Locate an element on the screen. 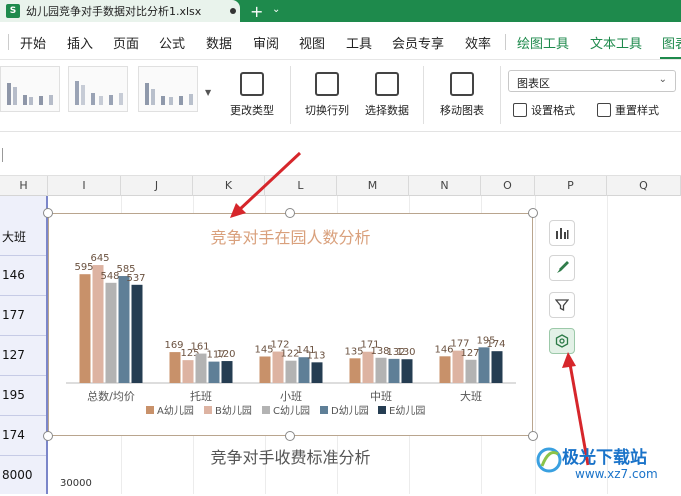 Image resolution: width=681 pixels, height=496 pixels. change-type-button: 更改类型 is located at coordinates (252, 92).